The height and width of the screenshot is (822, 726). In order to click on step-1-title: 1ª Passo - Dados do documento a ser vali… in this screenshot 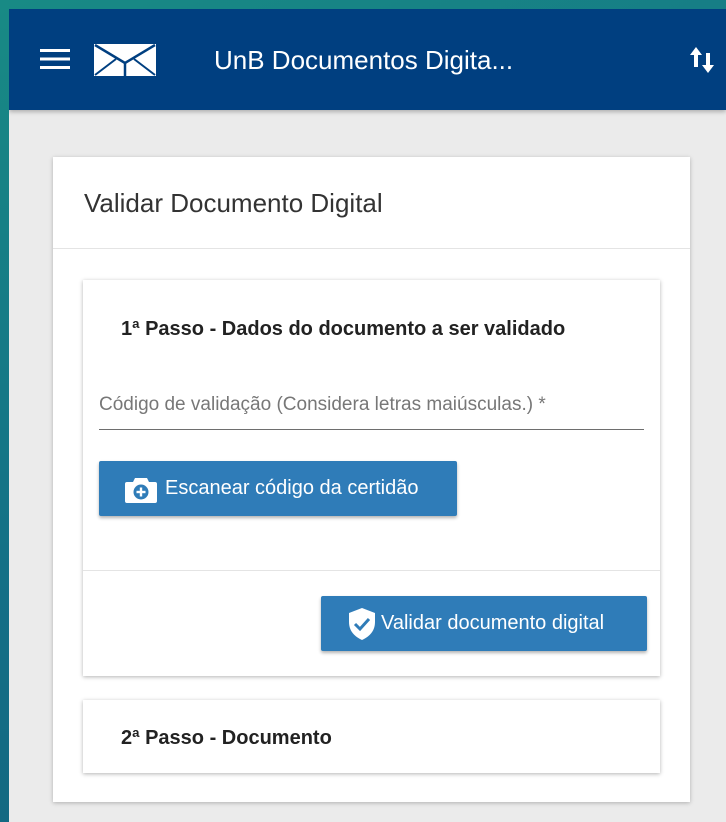, I will do `click(343, 329)`.